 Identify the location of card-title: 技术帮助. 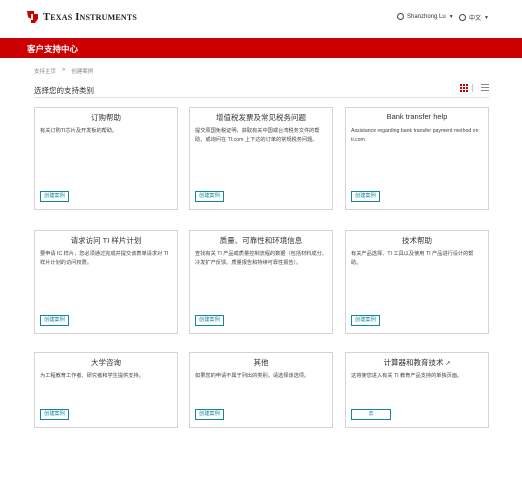
(417, 240).